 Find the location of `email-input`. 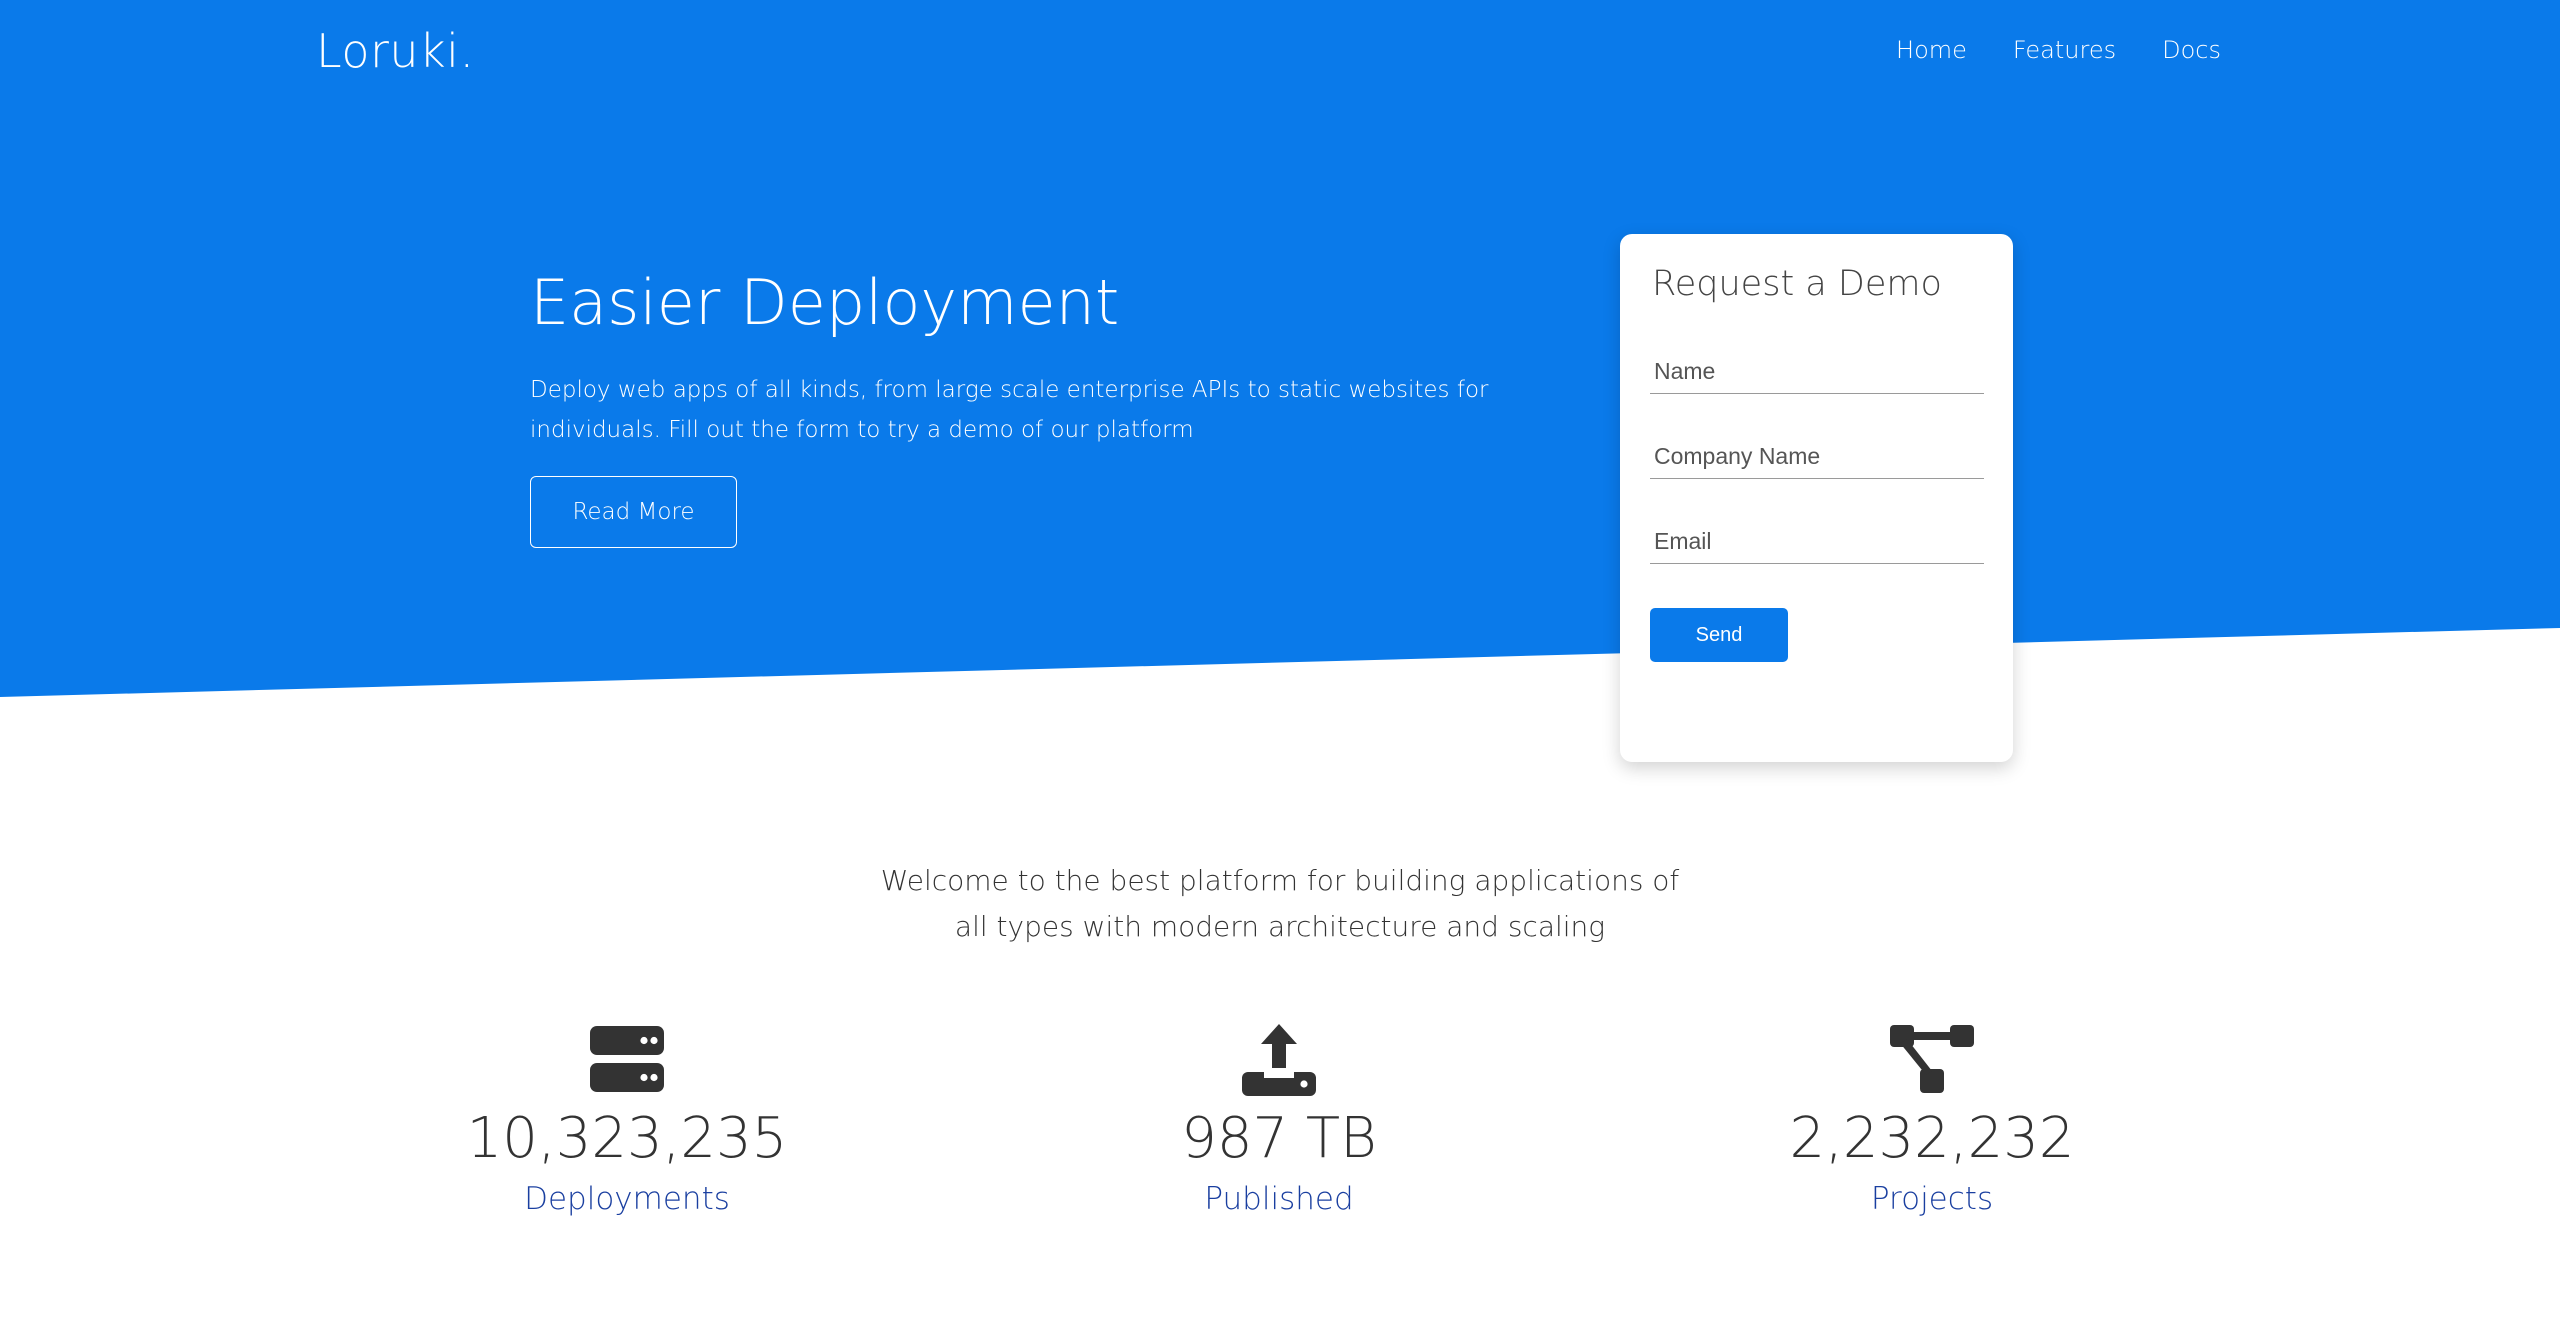

email-input is located at coordinates (1817, 542).